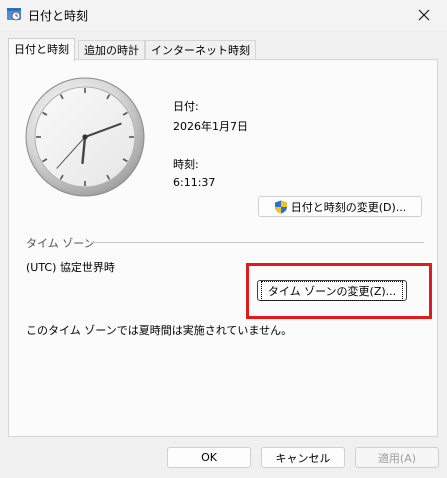  What do you see at coordinates (111, 50) in the screenshot?
I see `tab-additional-clocks: 追加の時計` at bounding box center [111, 50].